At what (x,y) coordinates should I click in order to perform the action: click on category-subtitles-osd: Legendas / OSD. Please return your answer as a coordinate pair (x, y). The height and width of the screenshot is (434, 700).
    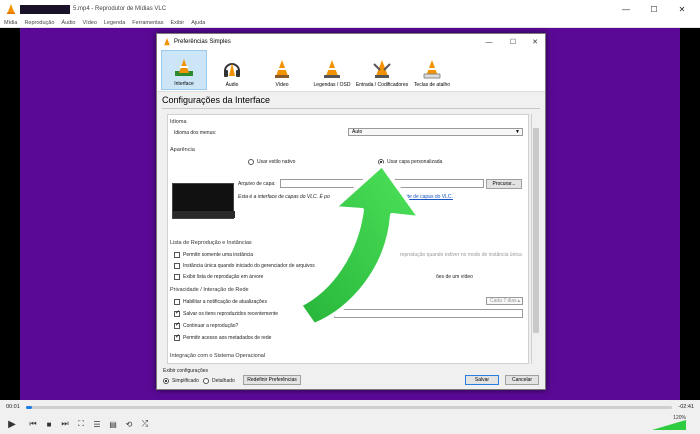
    Looking at the image, I should click on (332, 70).